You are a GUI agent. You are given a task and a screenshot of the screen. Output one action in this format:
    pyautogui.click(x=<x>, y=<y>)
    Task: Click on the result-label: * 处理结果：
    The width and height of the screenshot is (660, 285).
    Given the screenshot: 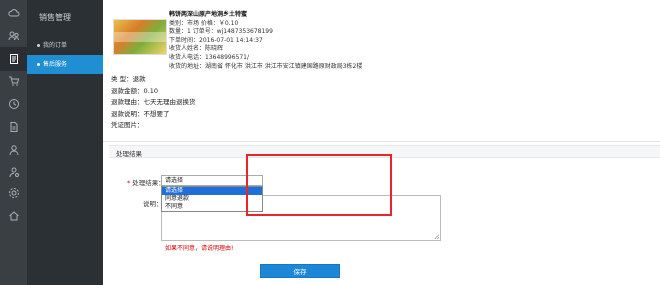 What is the action you would take?
    pyautogui.click(x=146, y=182)
    